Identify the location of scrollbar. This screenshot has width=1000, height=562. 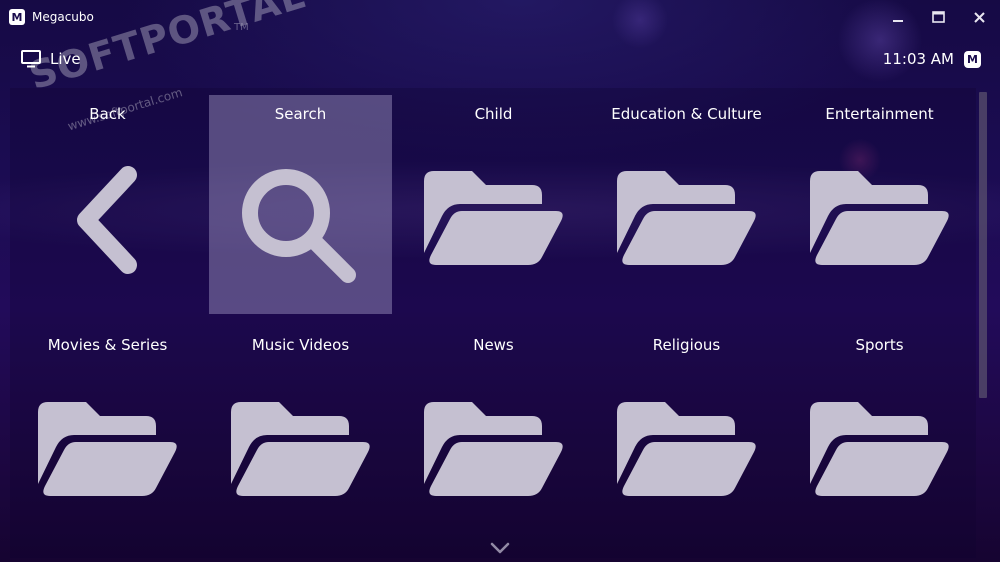
(983, 325).